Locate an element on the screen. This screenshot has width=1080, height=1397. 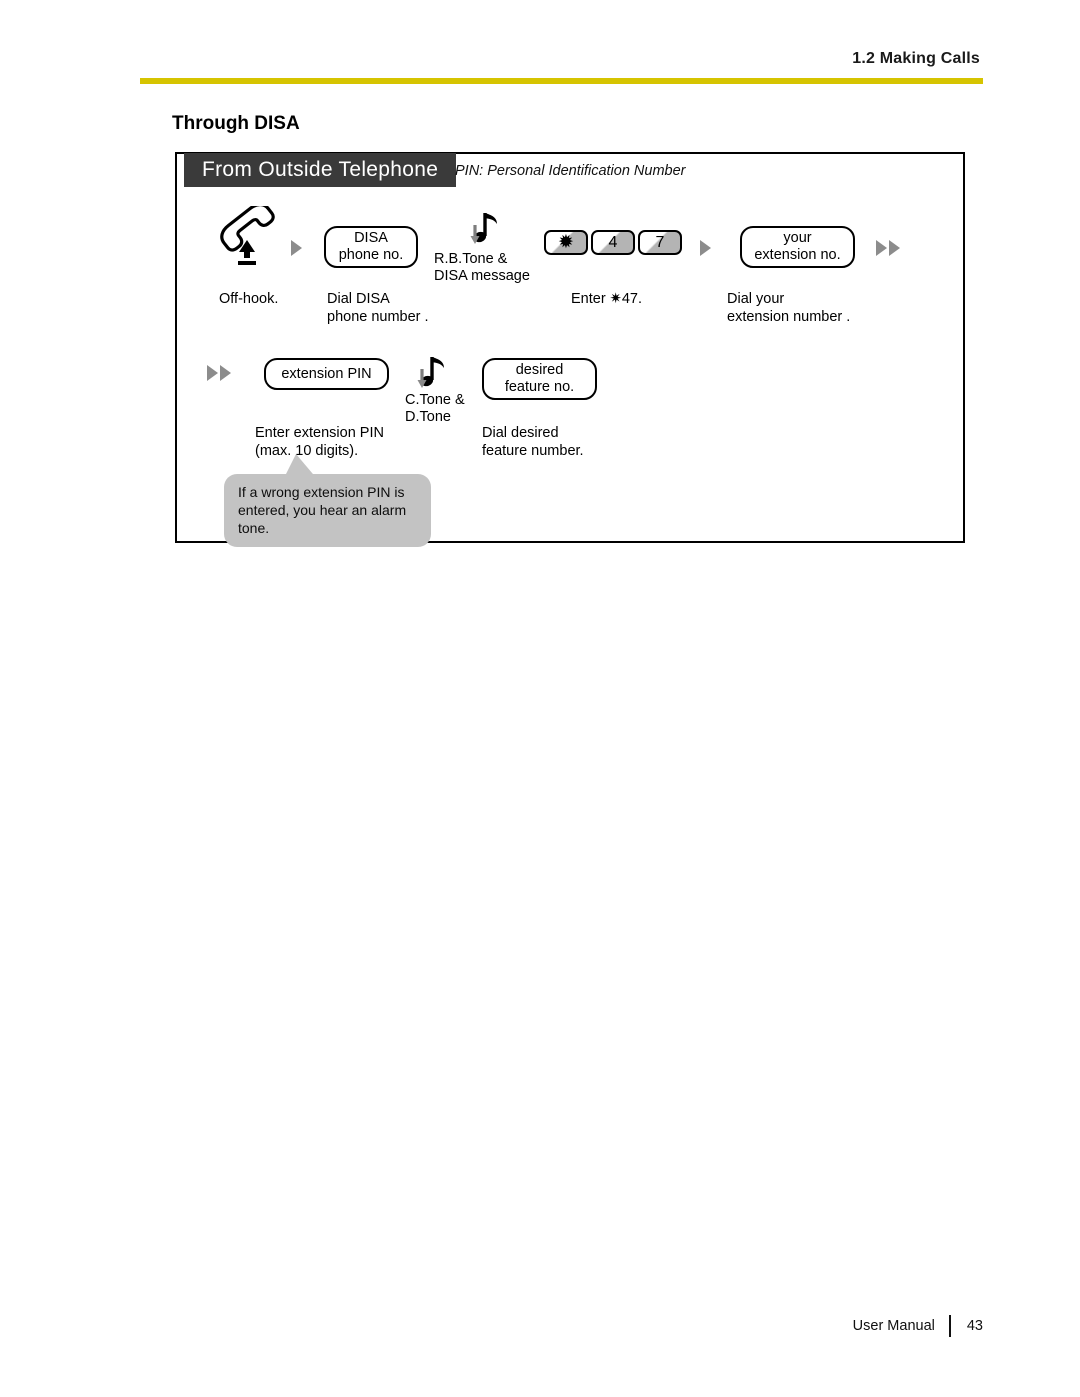
extension-pin-key: extension PIN is located at coordinates (326, 374).